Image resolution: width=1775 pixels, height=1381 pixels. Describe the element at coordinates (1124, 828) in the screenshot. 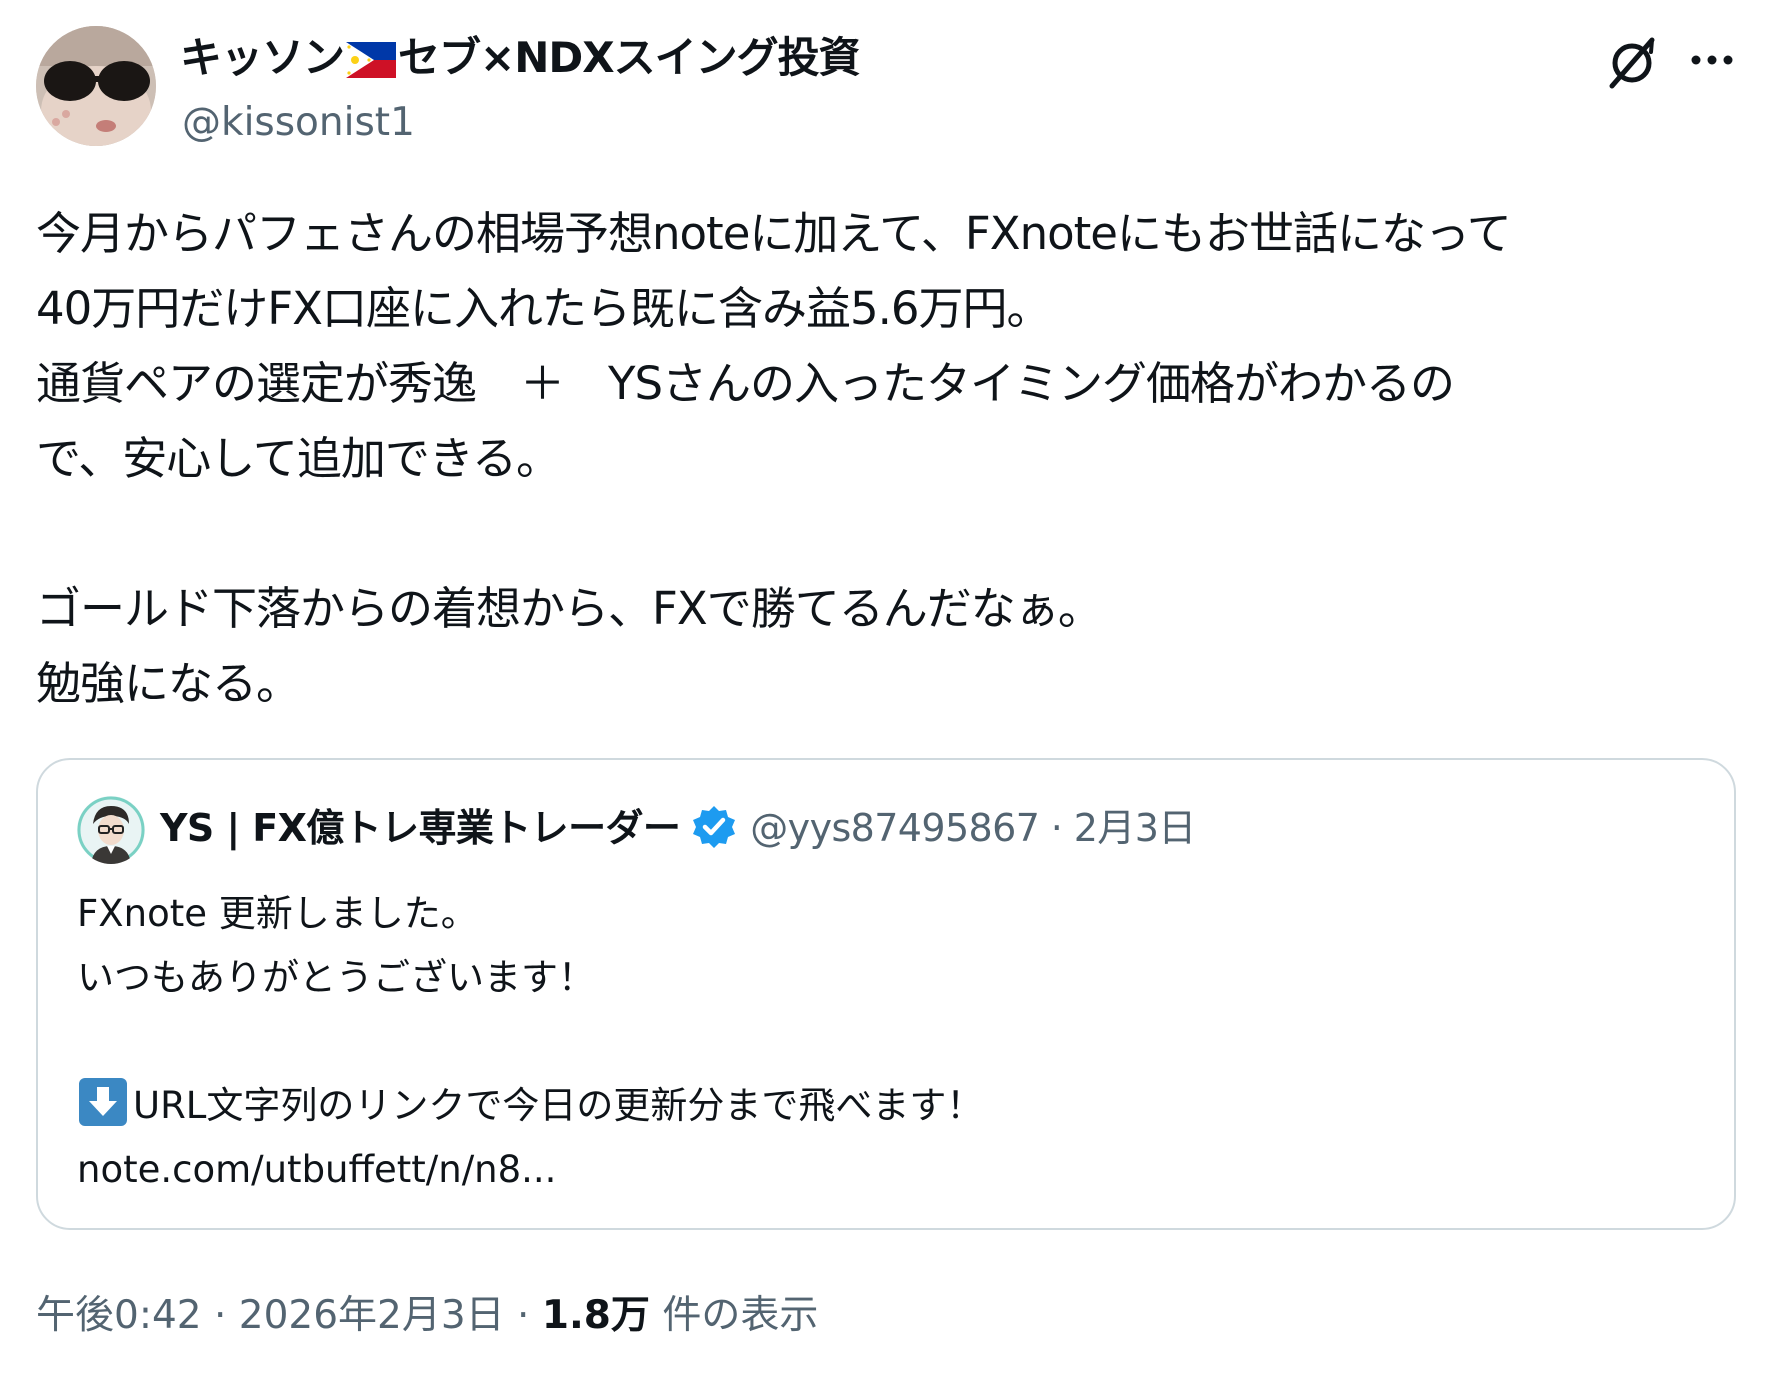

I see `quoted-date: · 2月3日` at that location.